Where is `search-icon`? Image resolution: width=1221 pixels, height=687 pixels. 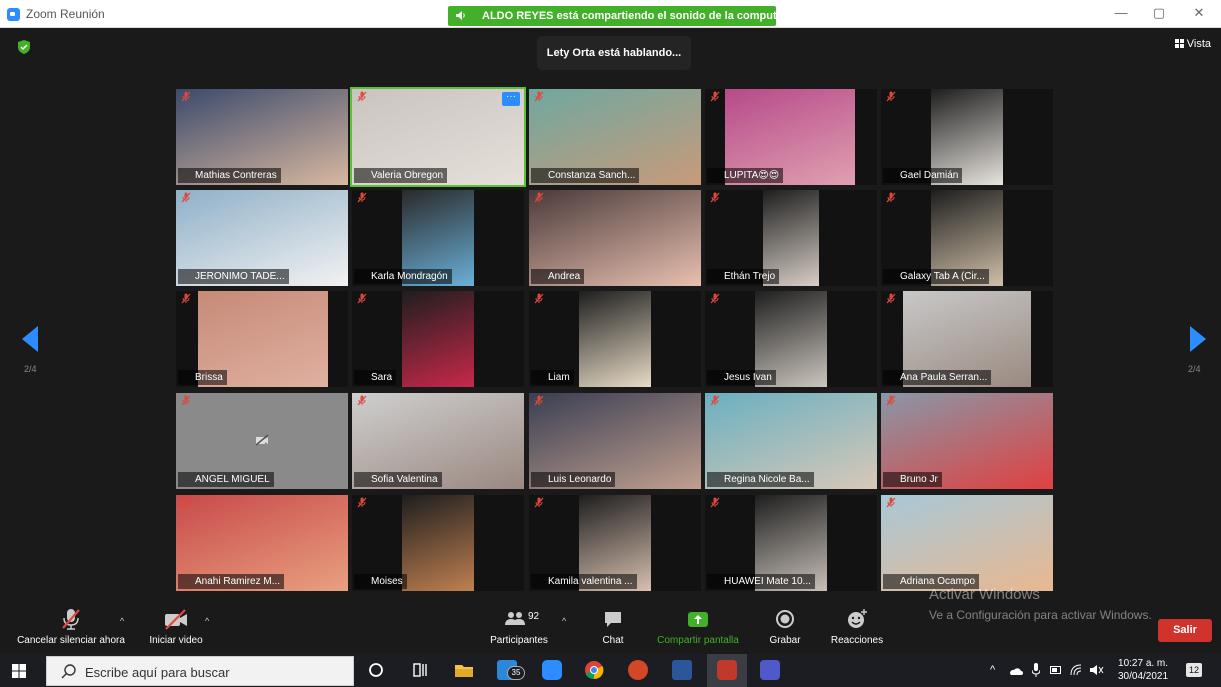
search-icon is located at coordinates (68, 671).